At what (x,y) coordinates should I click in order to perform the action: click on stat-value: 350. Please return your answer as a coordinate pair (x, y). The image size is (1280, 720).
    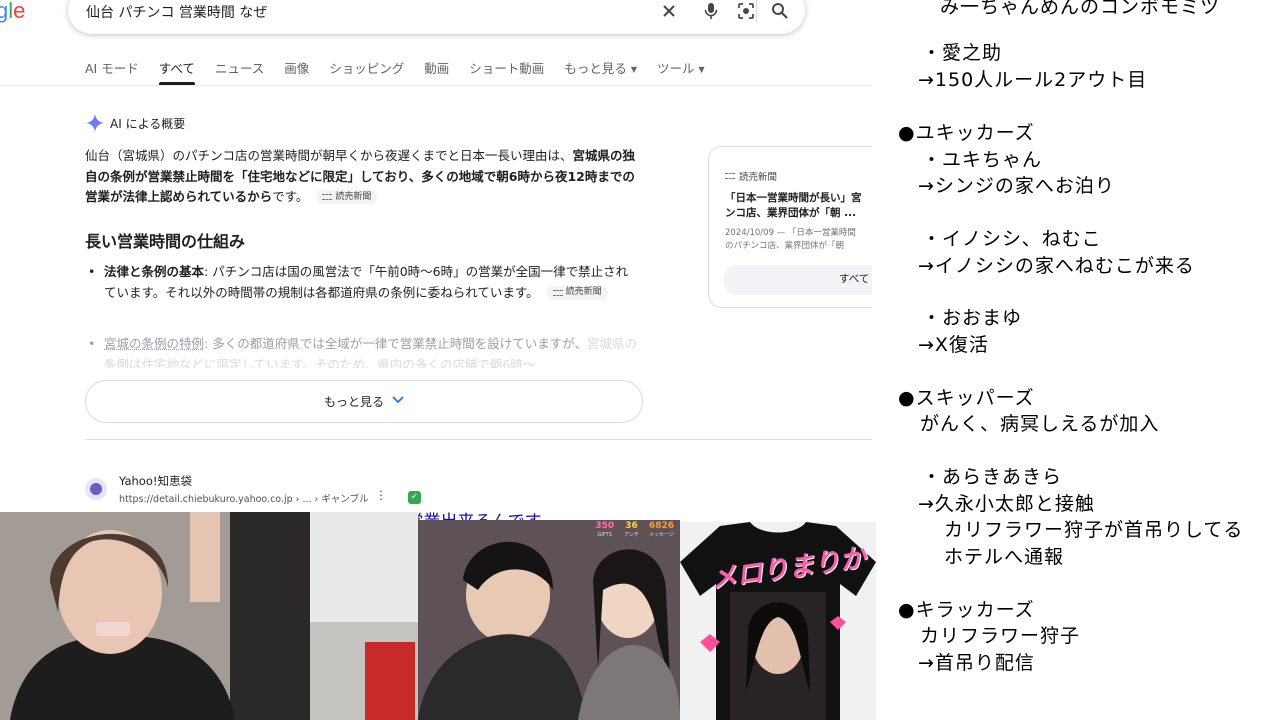
    Looking at the image, I should click on (605, 526).